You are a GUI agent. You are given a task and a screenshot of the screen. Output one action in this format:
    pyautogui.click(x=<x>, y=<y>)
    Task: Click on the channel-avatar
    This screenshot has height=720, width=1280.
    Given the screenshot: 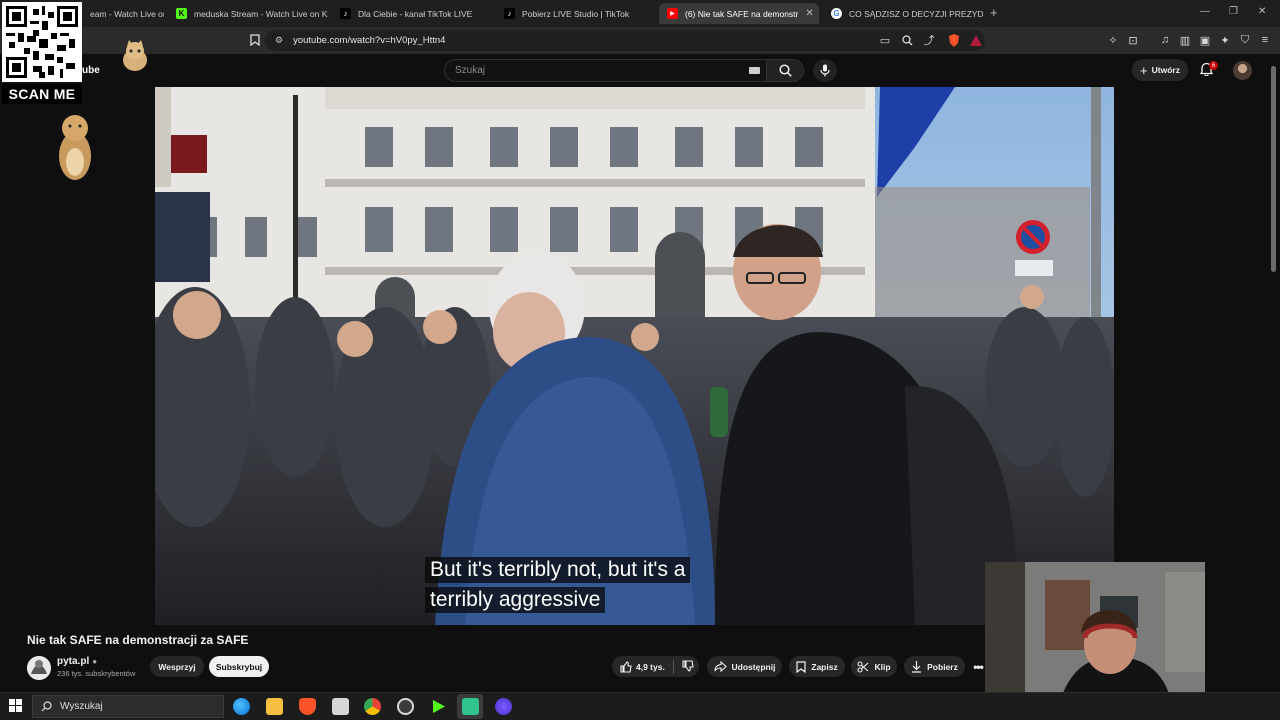 What is the action you would take?
    pyautogui.click(x=39, y=668)
    